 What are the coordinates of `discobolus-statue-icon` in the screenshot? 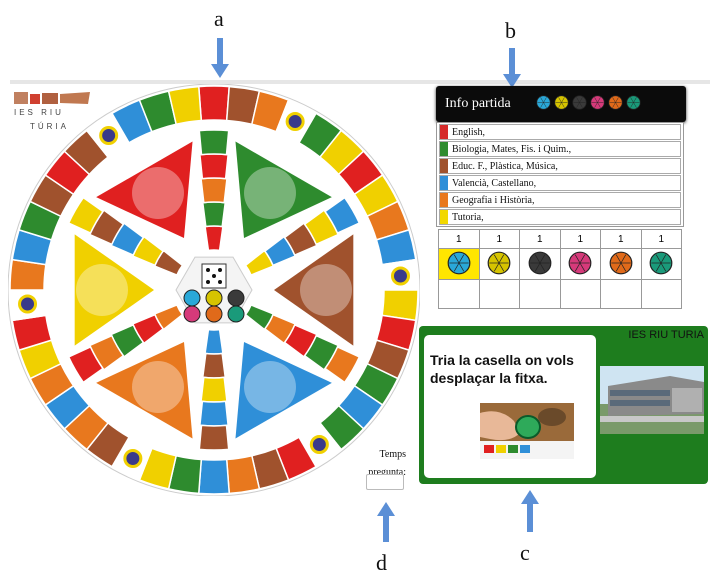 It's located at (326, 290).